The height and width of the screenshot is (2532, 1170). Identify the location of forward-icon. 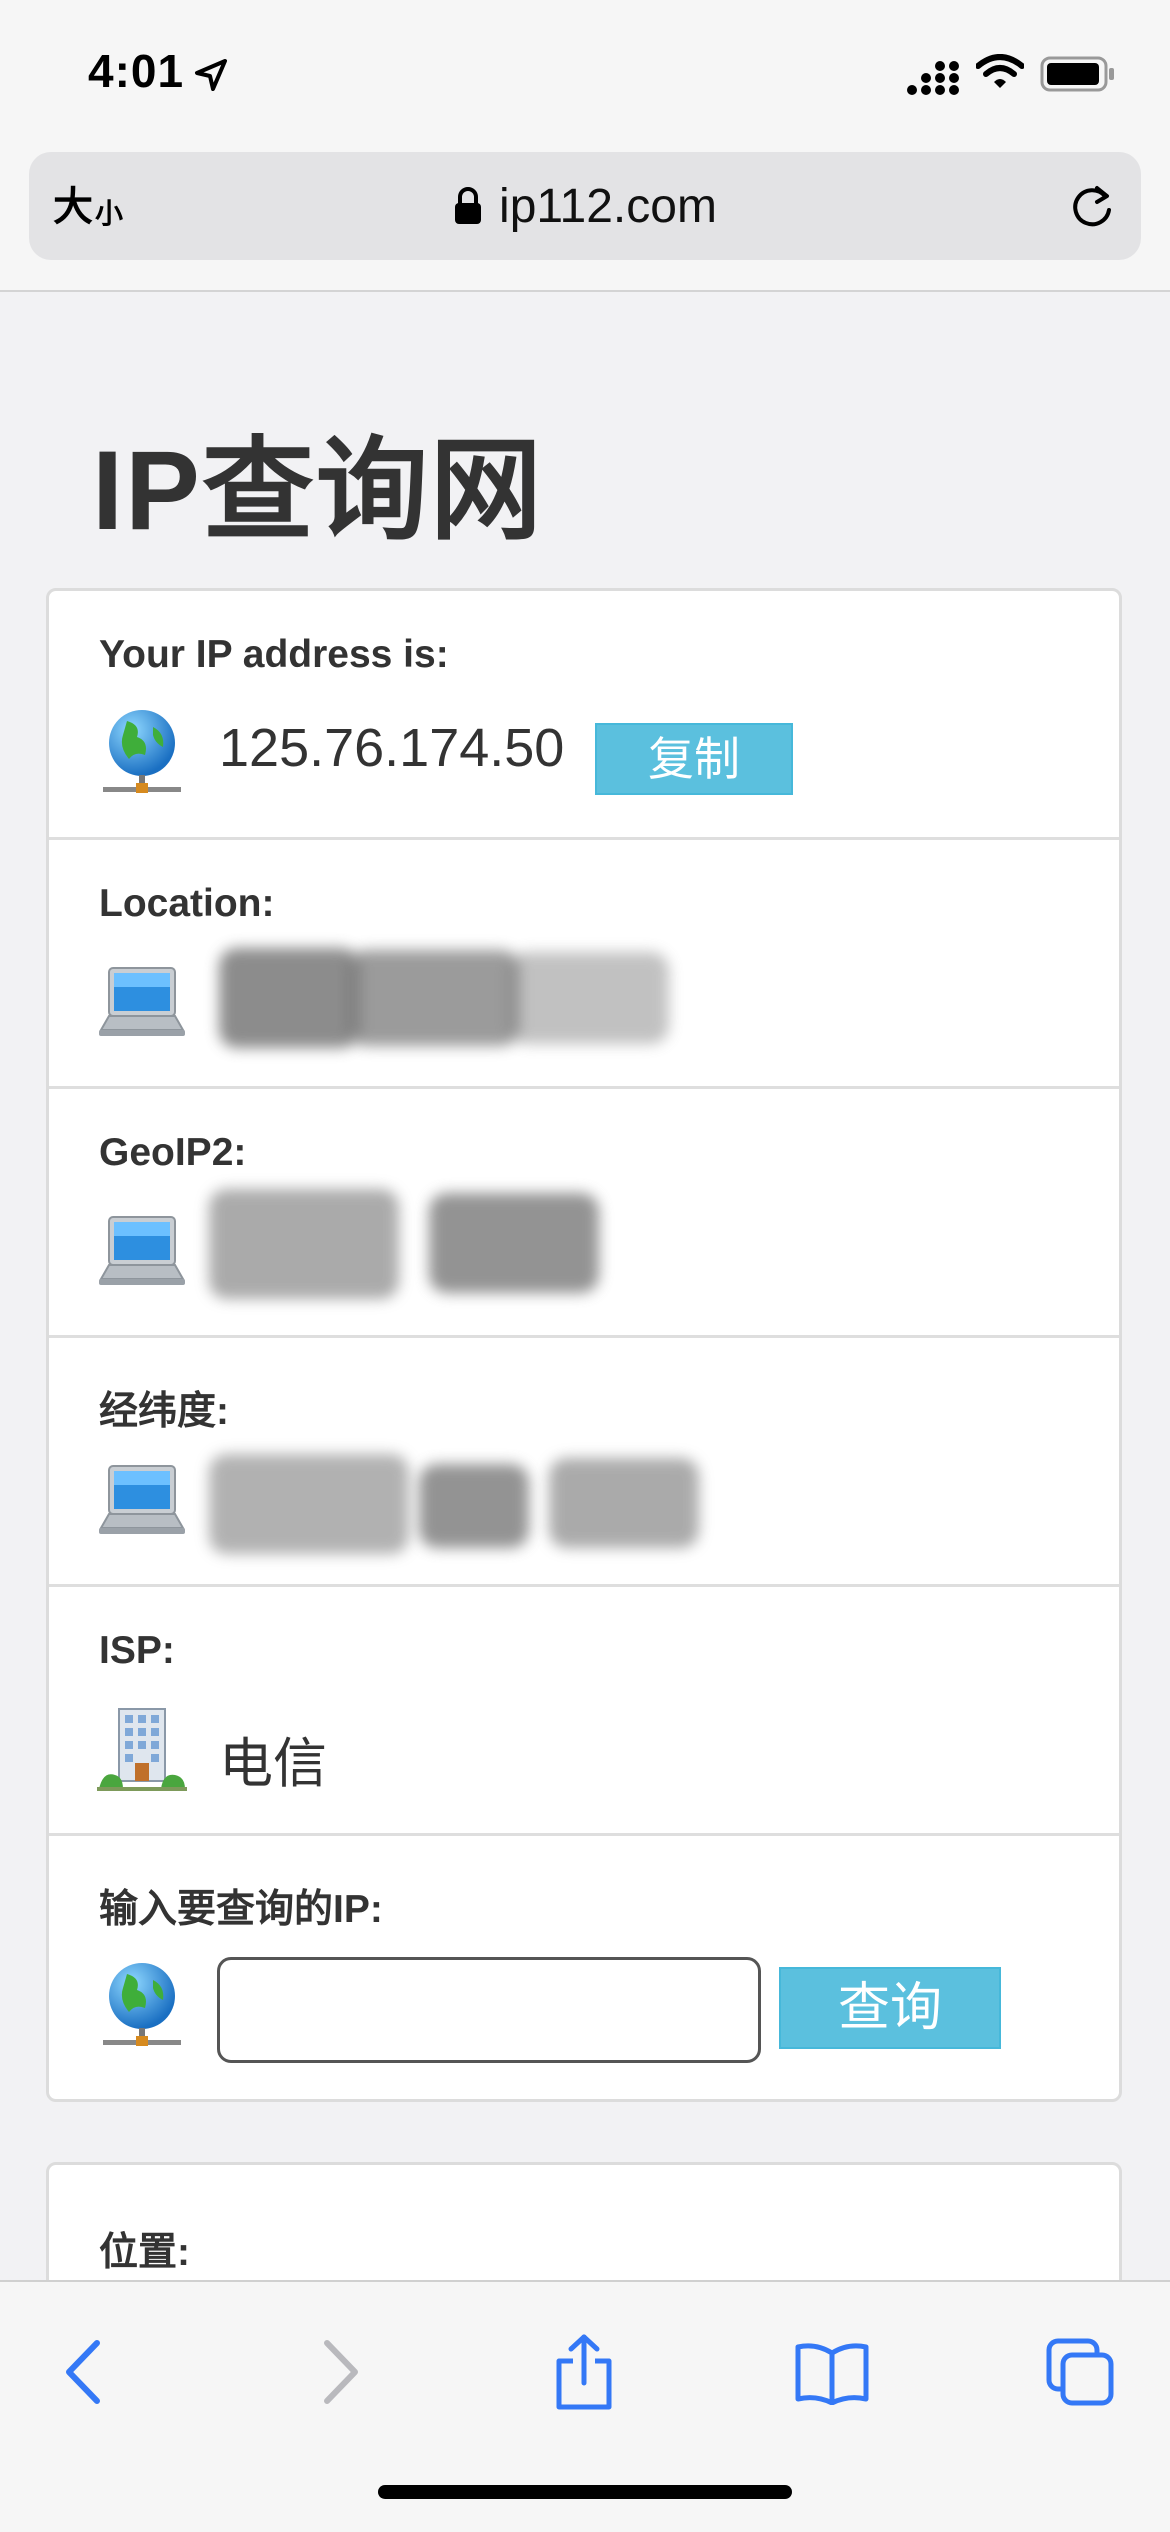
(341, 2372).